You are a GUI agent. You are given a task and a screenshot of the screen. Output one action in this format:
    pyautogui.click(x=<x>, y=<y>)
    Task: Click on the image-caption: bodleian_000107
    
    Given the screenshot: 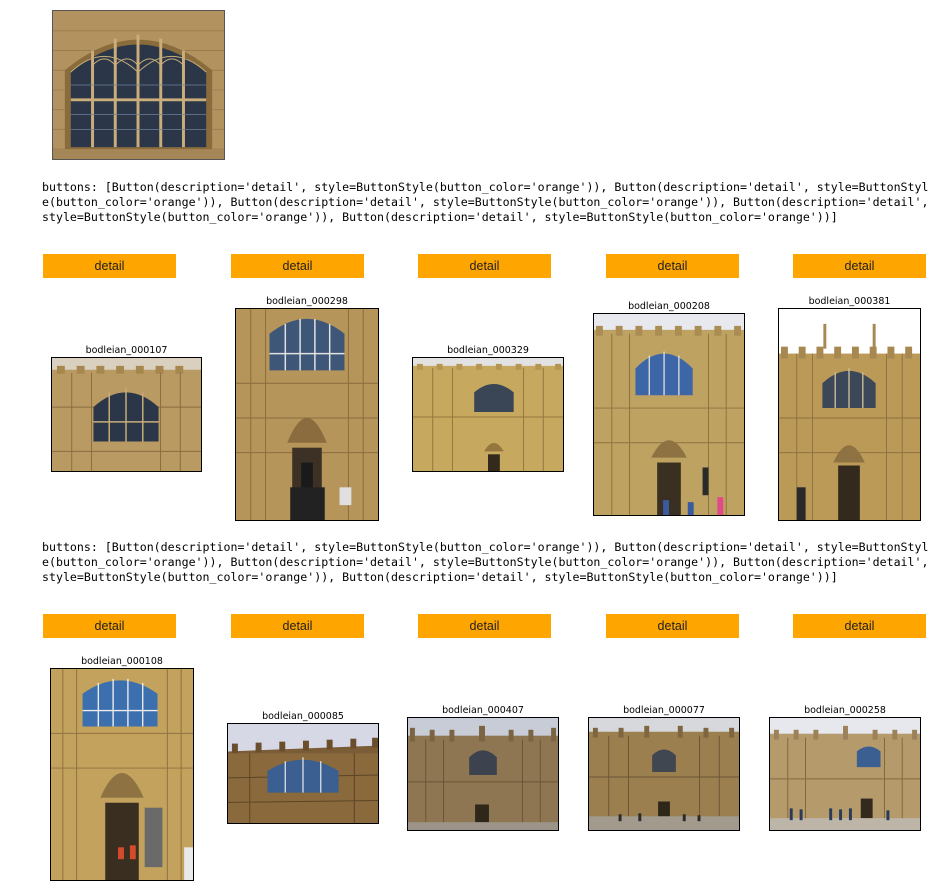 What is the action you would take?
    pyautogui.click(x=126, y=350)
    